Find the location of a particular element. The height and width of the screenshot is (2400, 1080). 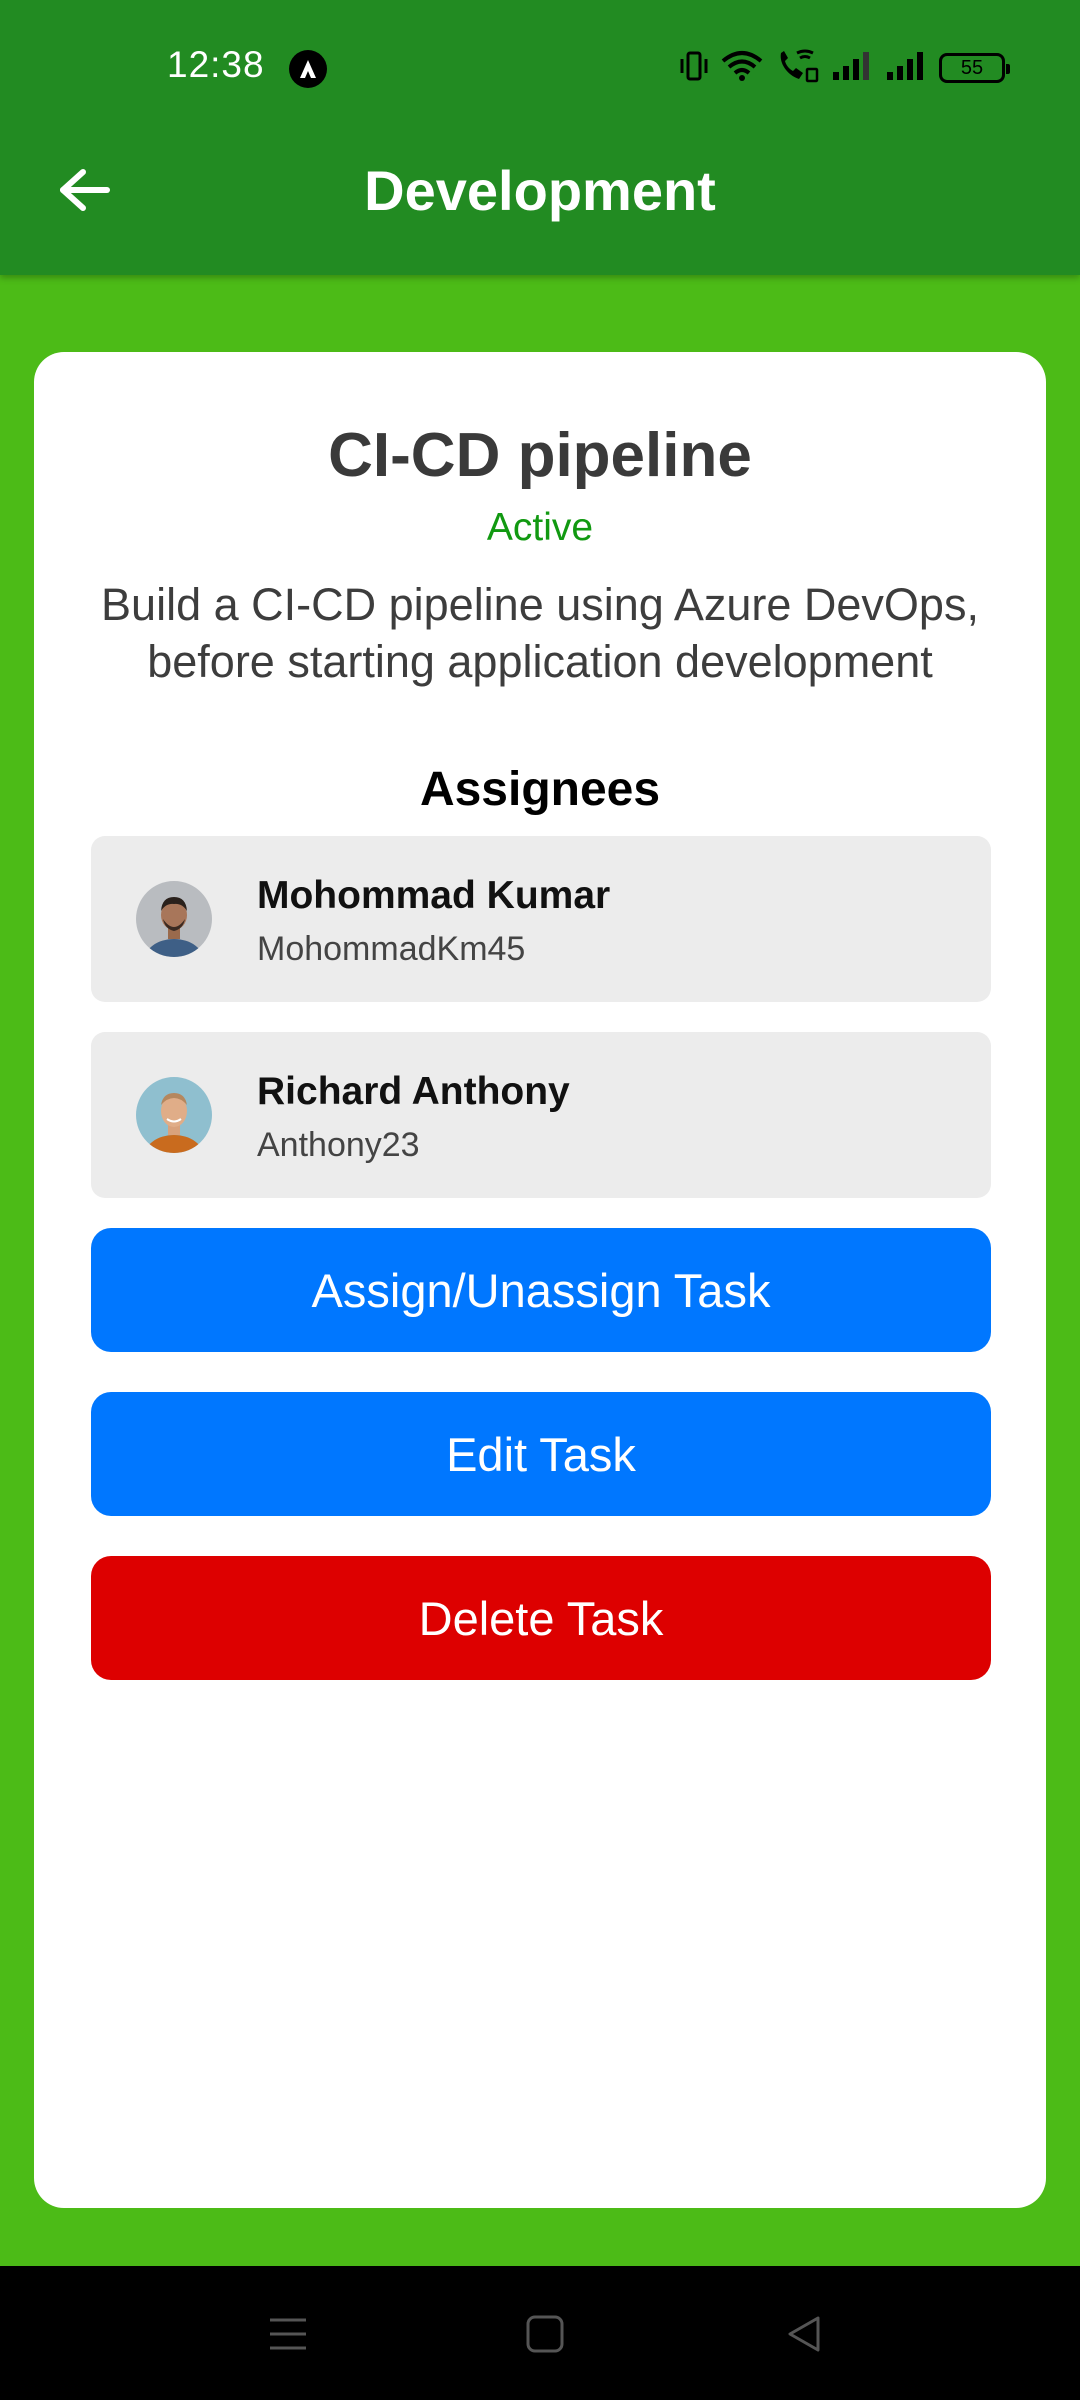

app-notification-icon is located at coordinates (308, 69).